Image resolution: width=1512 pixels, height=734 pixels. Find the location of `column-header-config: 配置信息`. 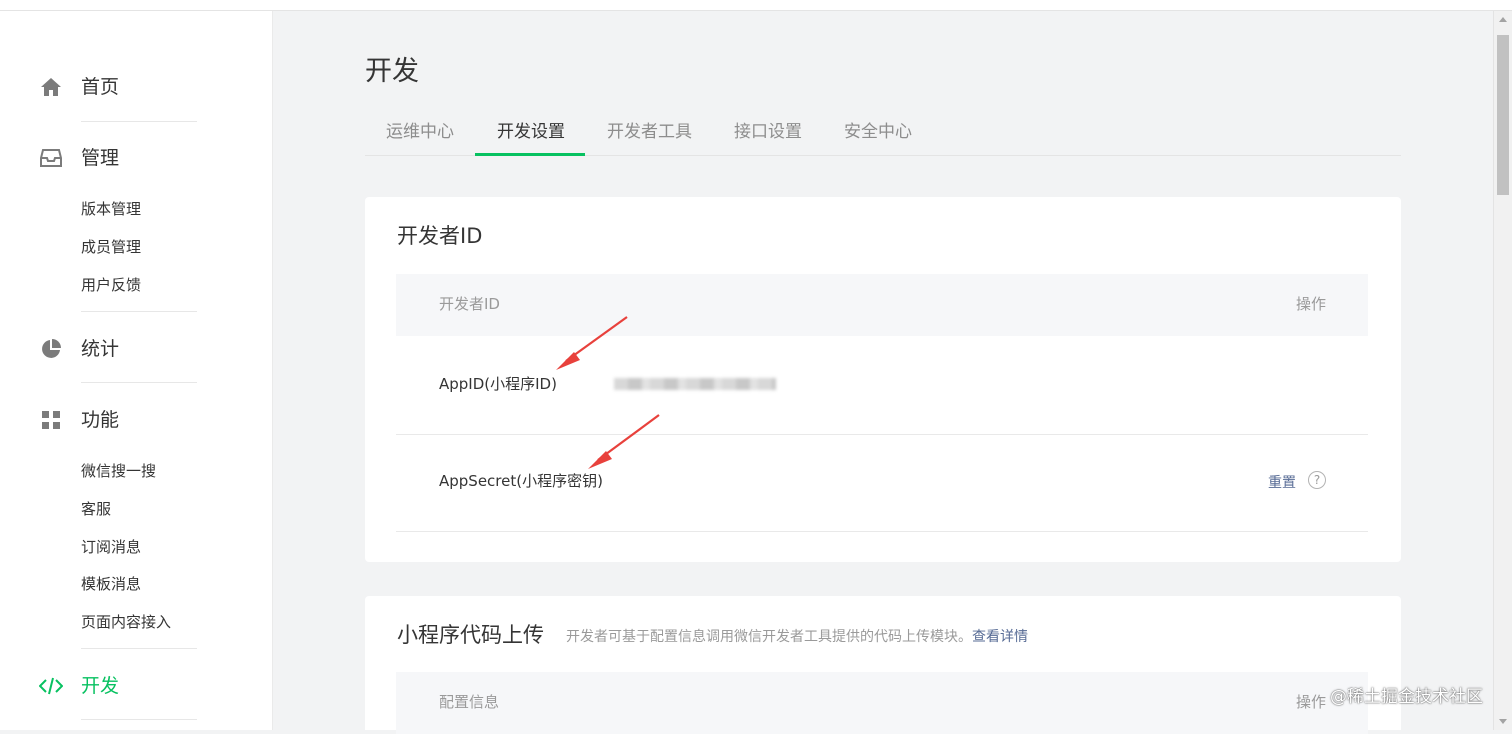

column-header-config: 配置信息 is located at coordinates (469, 702).